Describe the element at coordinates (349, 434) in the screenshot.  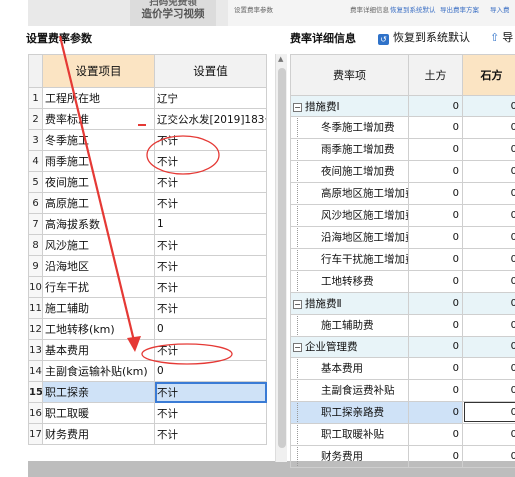
I see `fee-item-cell: 职工取暖补贴` at that location.